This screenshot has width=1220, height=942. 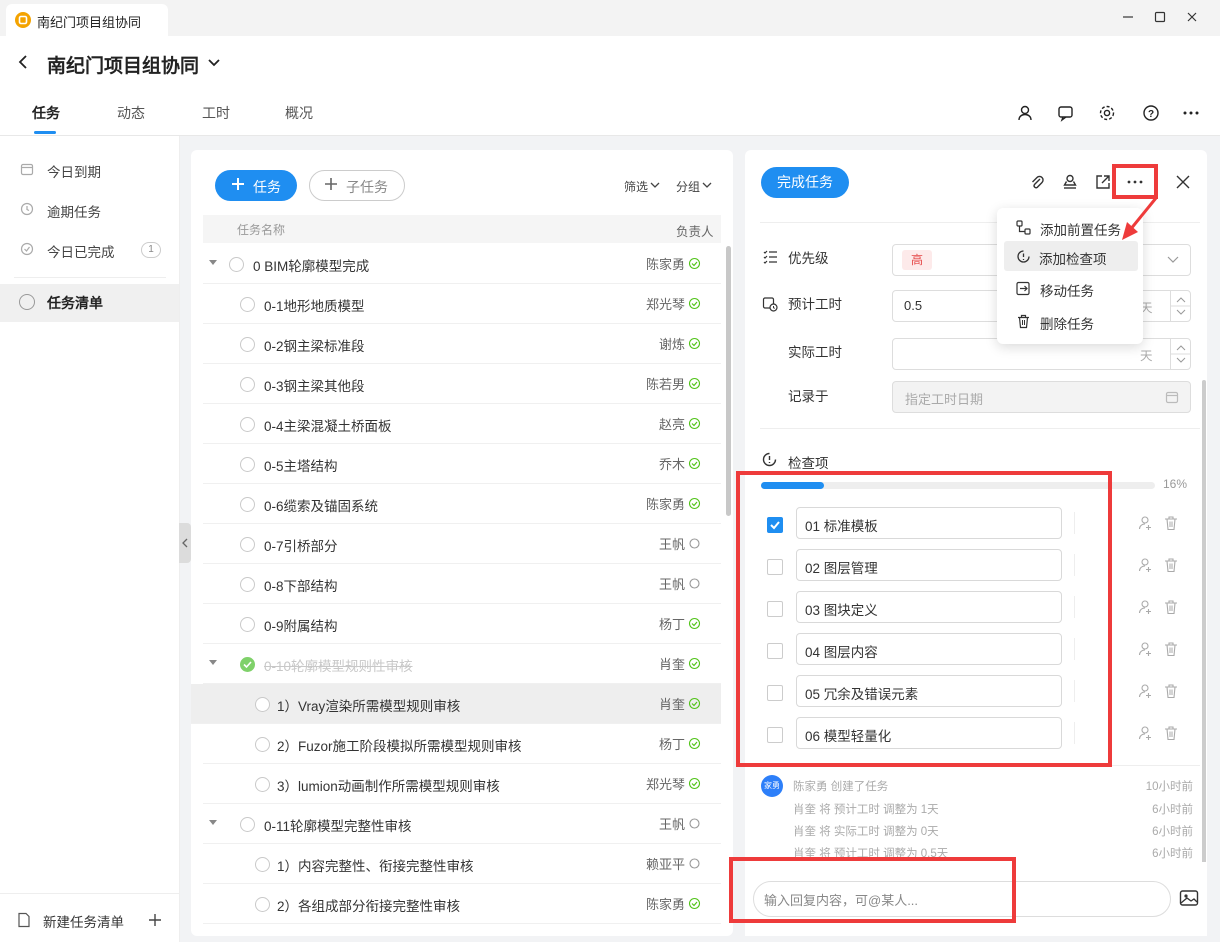 What do you see at coordinates (993, 831) in the screenshot?
I see `activity-item: 肖奎 将 实际工时 调整为 0天 6小时前` at bounding box center [993, 831].